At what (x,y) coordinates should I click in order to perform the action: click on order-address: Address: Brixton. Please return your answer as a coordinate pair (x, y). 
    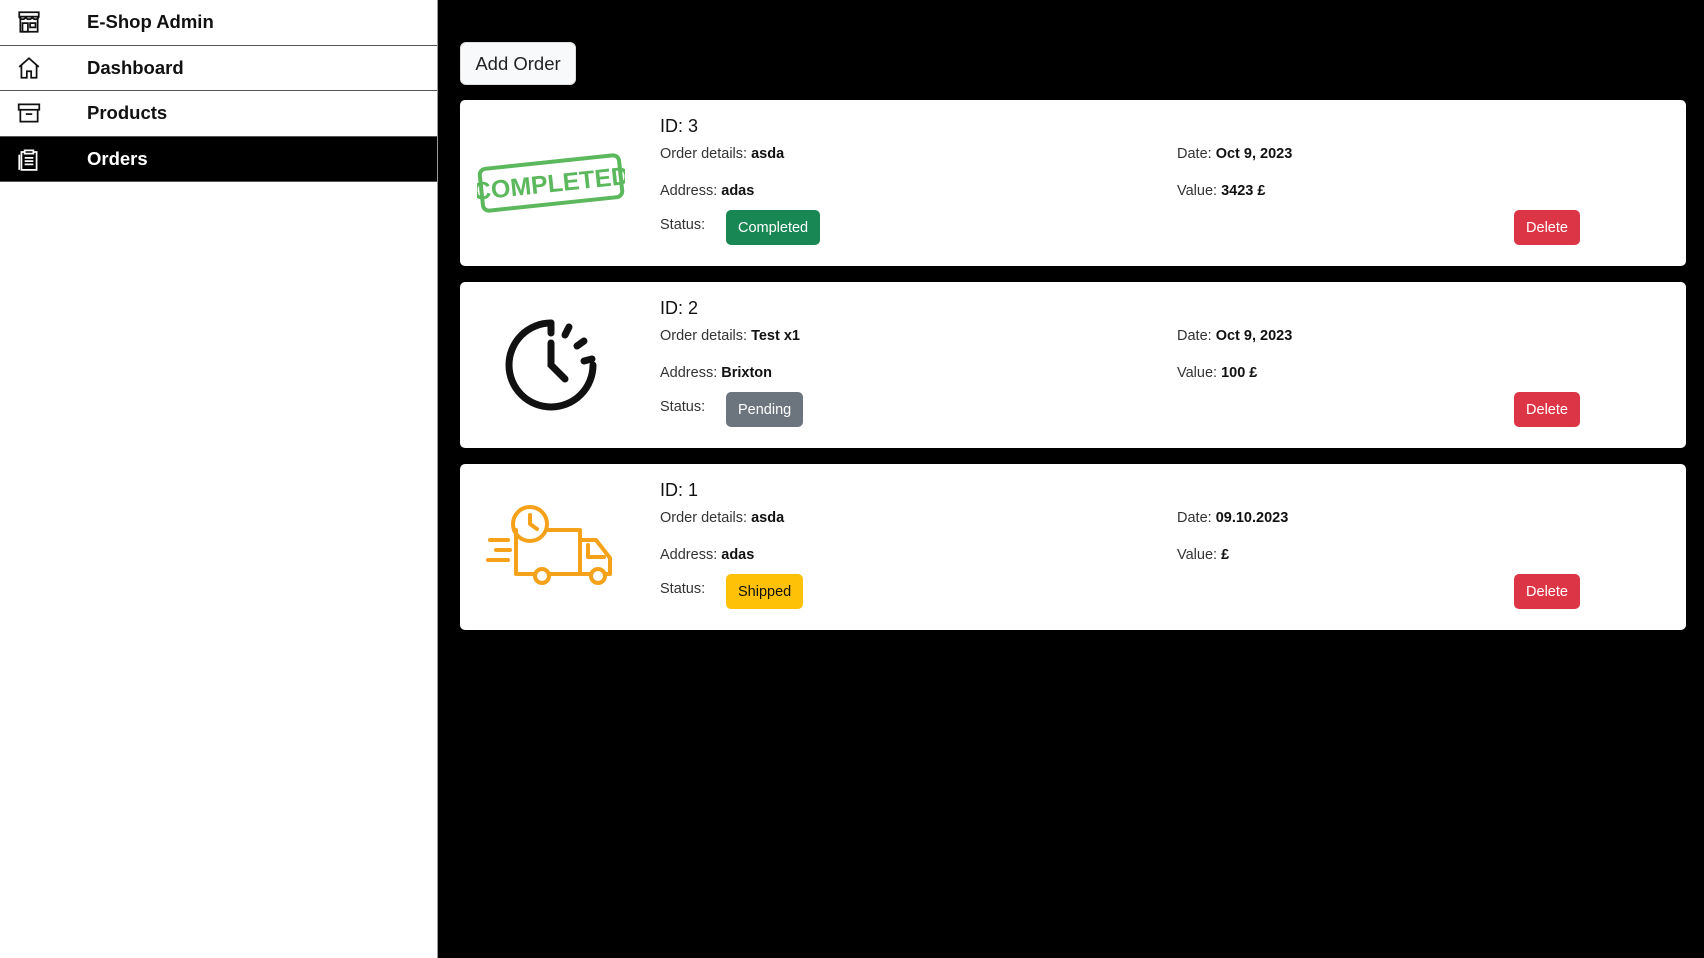
    Looking at the image, I should click on (716, 373).